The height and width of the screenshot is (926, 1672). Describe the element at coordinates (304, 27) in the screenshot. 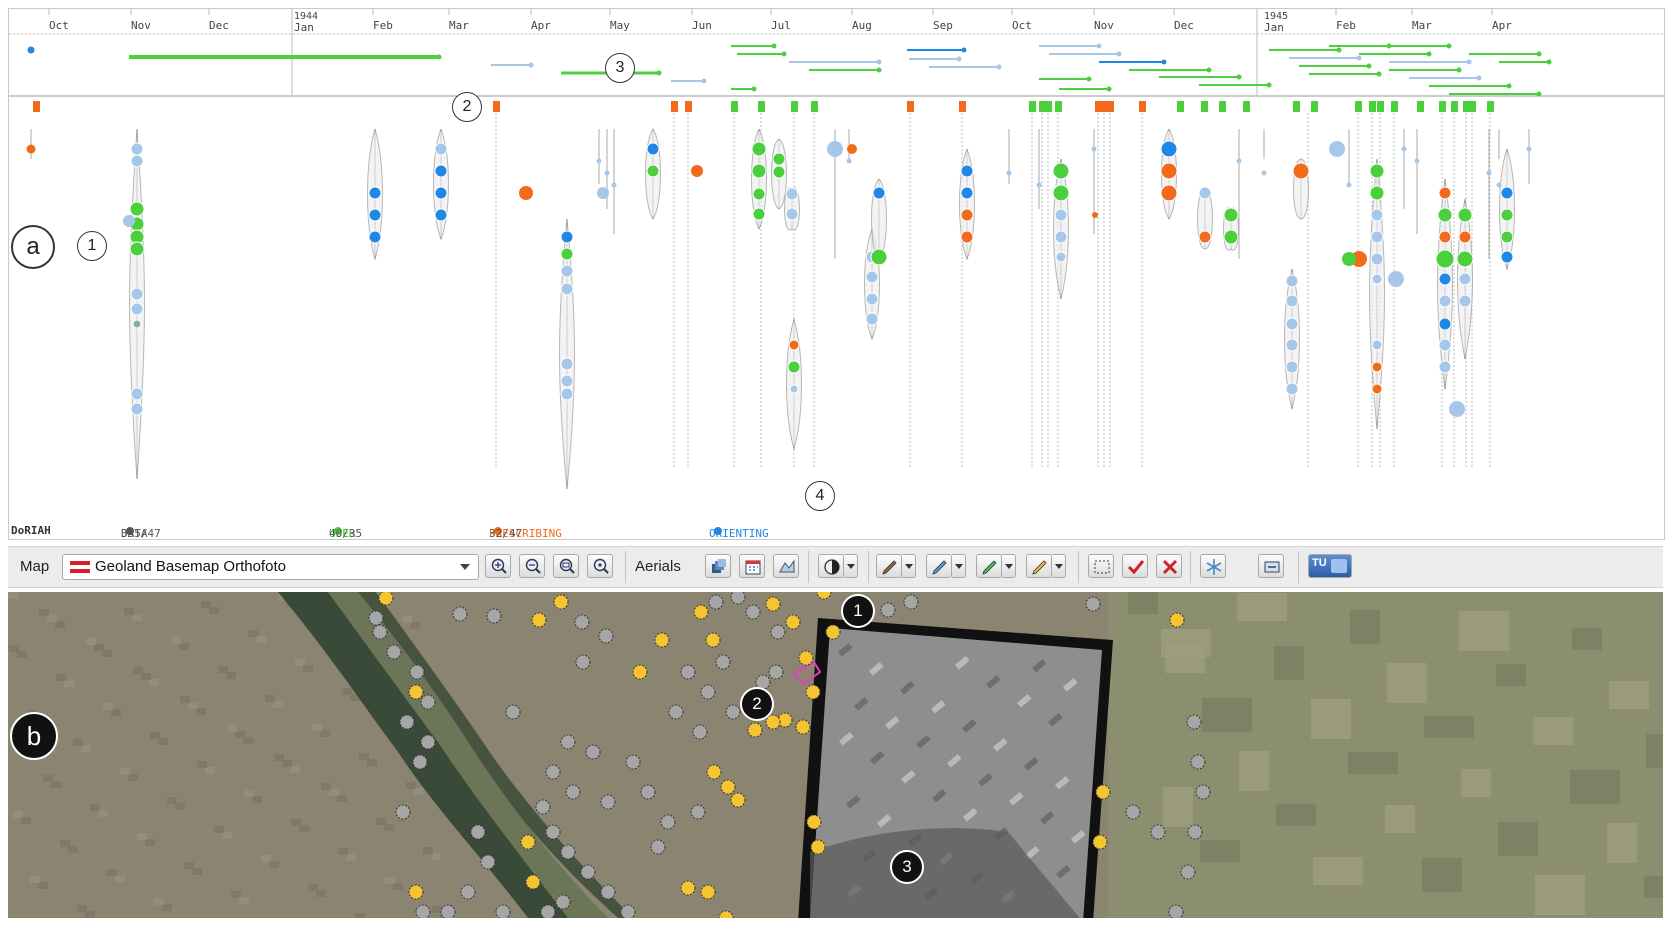

I see `month-label-jan-1944: Jan` at that location.